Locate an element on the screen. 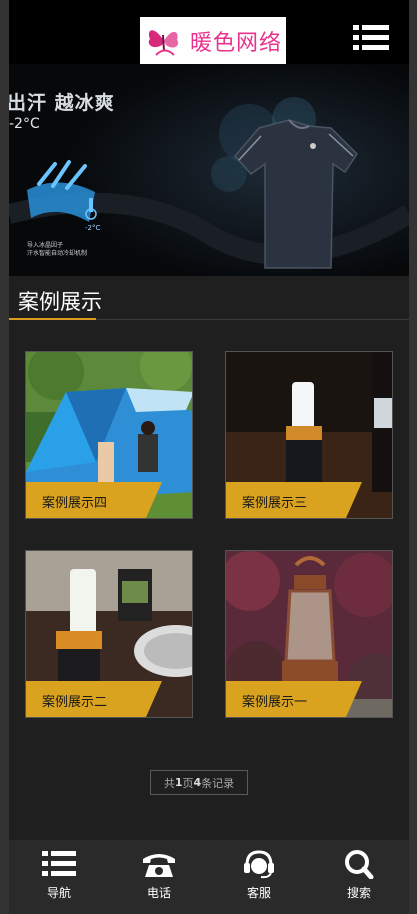 The height and width of the screenshot is (914, 417). case-title: 案例展示三 is located at coordinates (275, 503).